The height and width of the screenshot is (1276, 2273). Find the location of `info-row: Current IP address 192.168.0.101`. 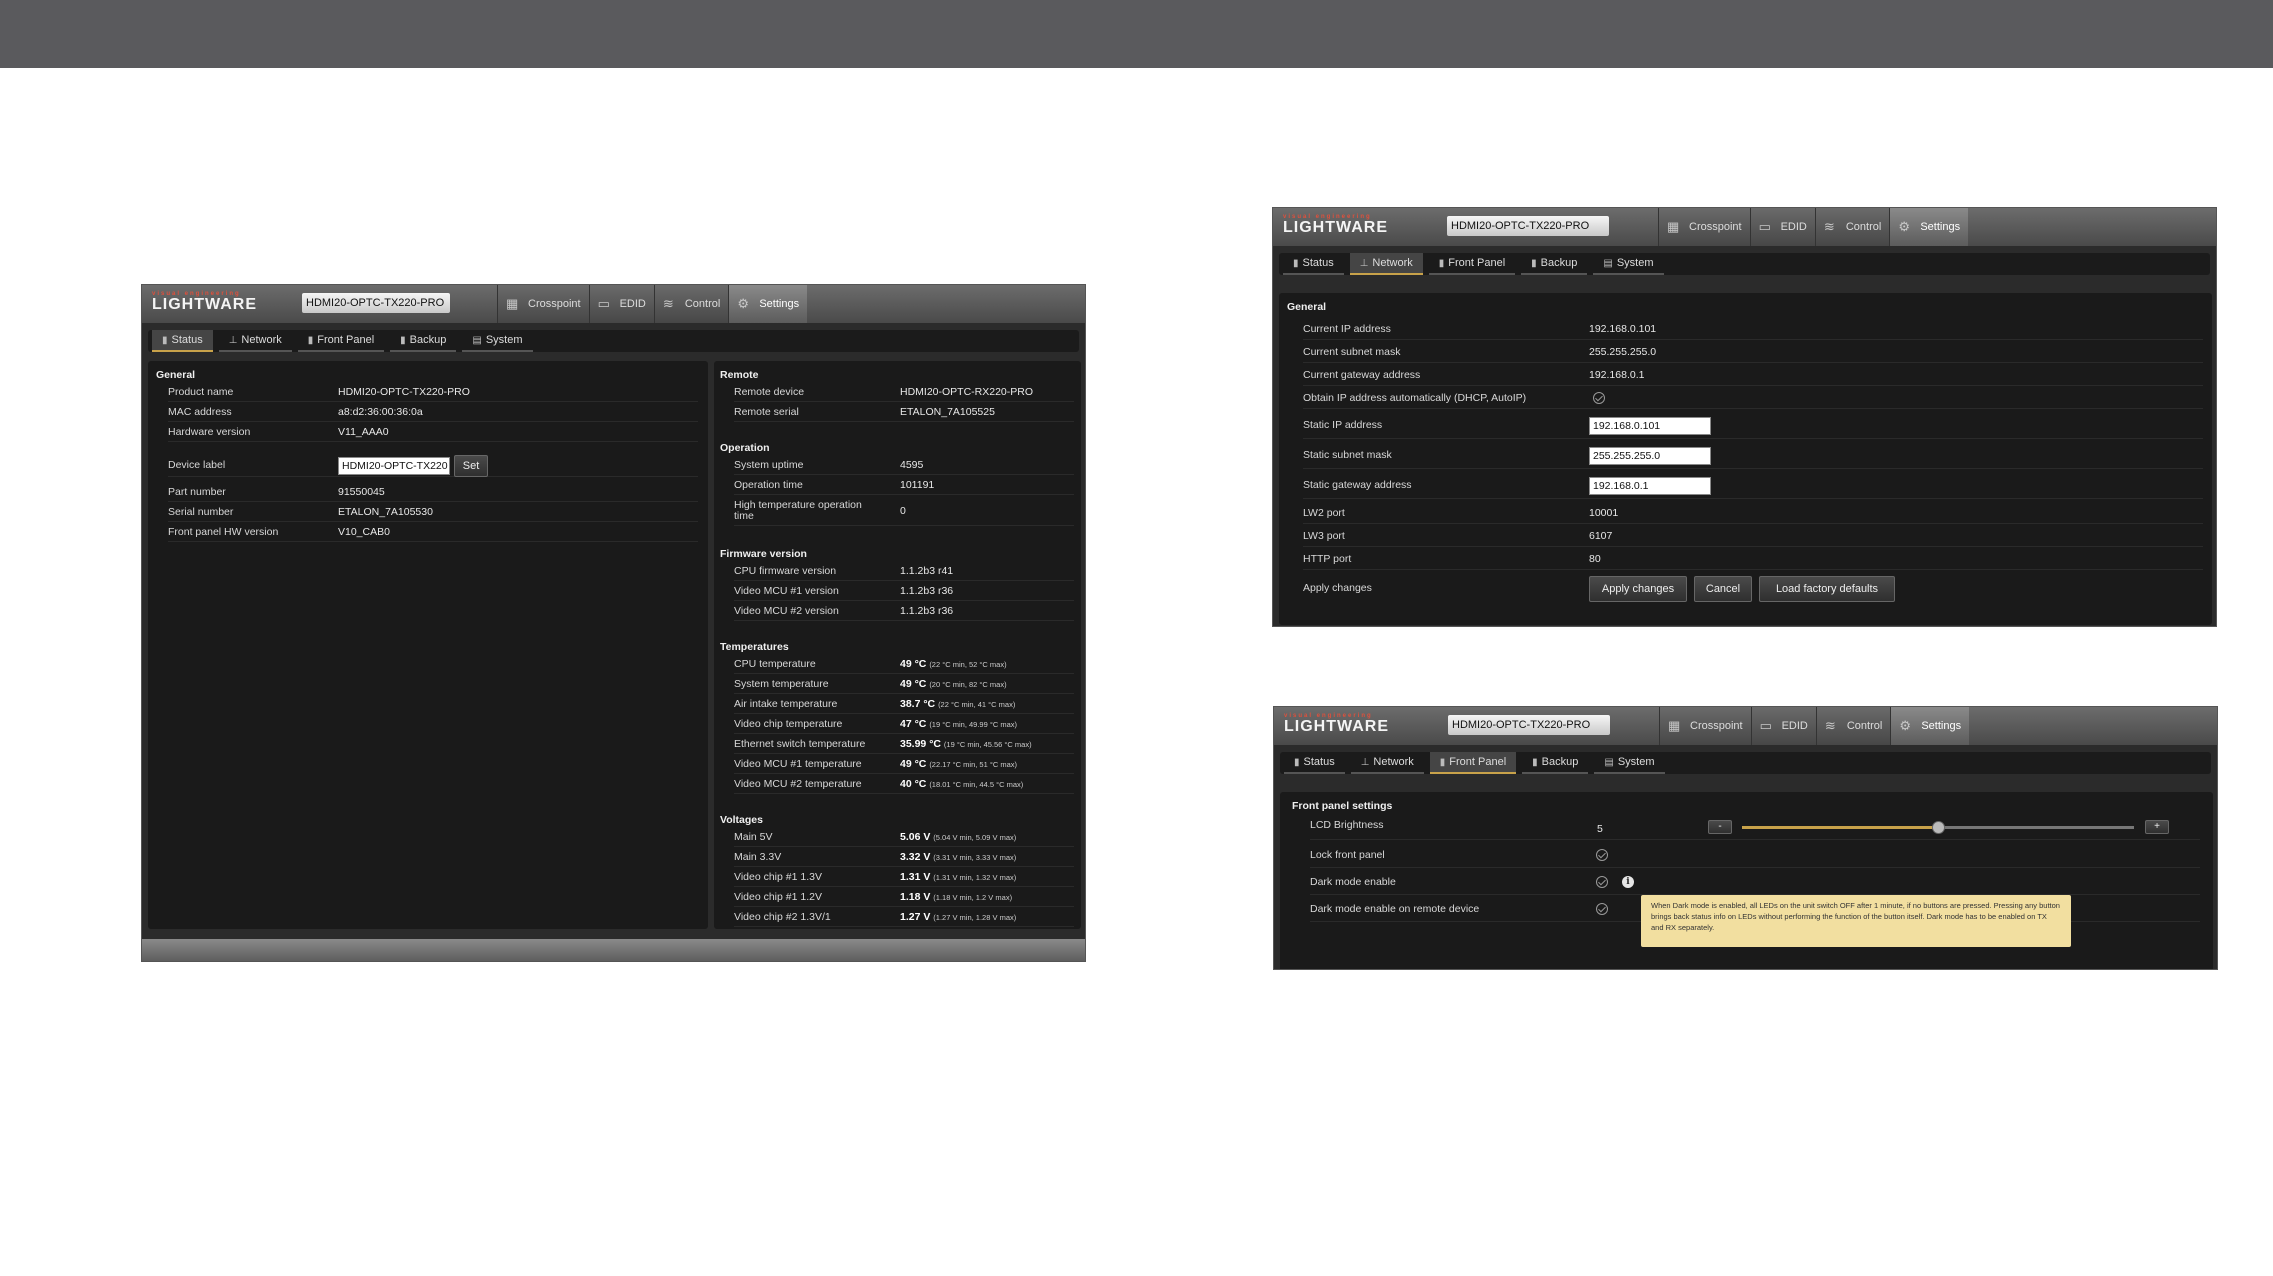

info-row: Current IP address 192.168.0.101 is located at coordinates (1753, 329).